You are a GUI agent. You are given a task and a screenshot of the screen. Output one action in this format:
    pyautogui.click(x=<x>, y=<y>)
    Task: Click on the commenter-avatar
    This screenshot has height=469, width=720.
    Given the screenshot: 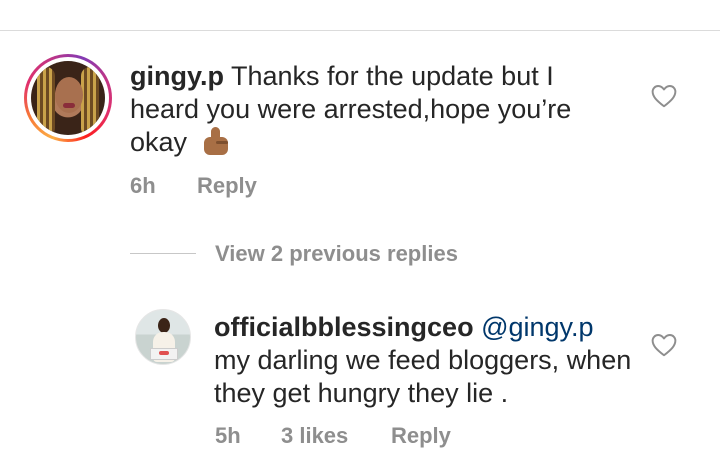 What is the action you would take?
    pyautogui.click(x=68, y=98)
    